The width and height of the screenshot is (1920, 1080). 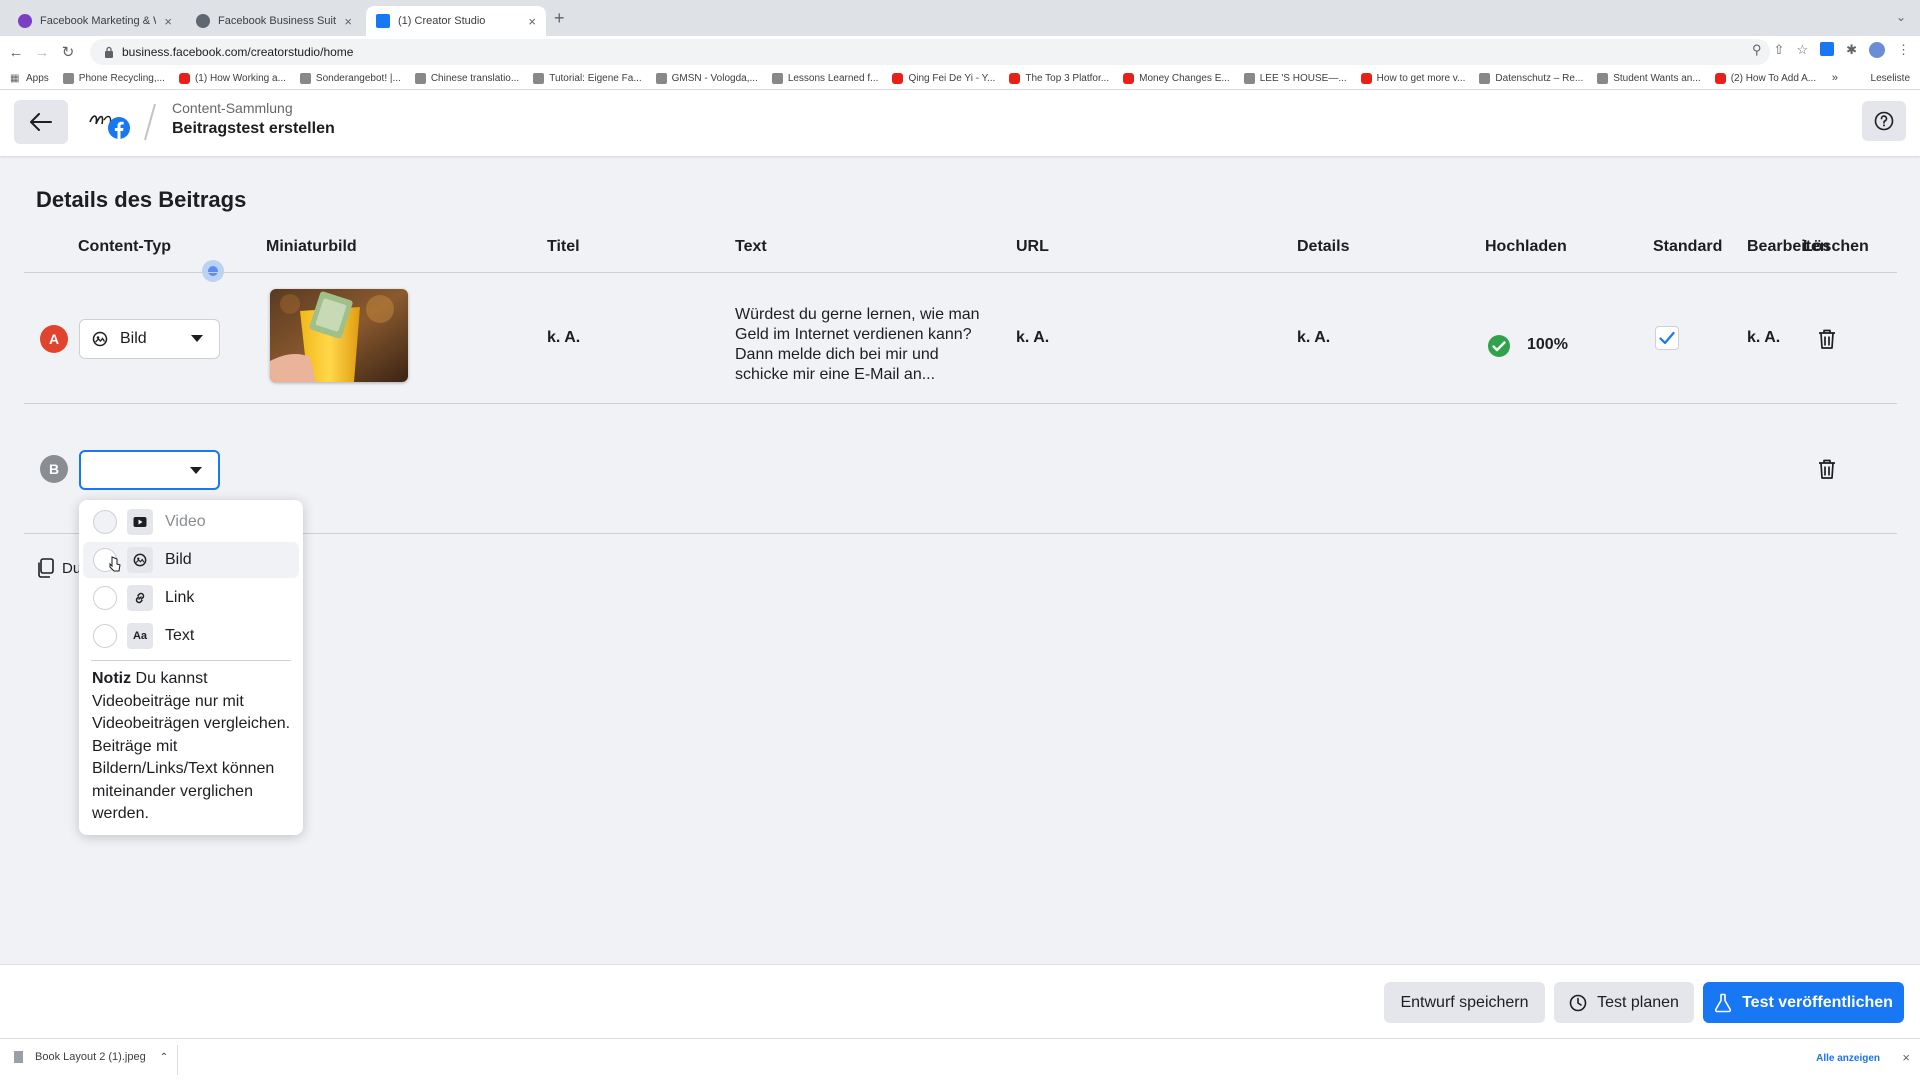 What do you see at coordinates (37, 78) in the screenshot?
I see `bookmark-label: Apps` at bounding box center [37, 78].